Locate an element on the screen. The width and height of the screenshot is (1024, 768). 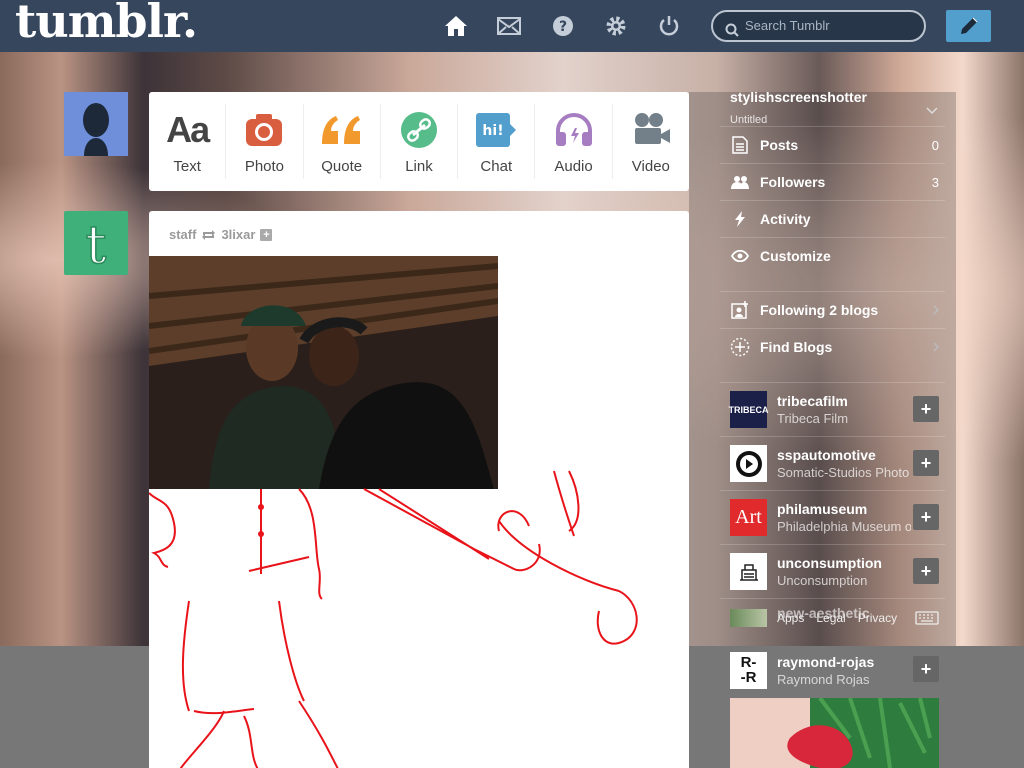
settings-icon is located at coordinates (616, 26).